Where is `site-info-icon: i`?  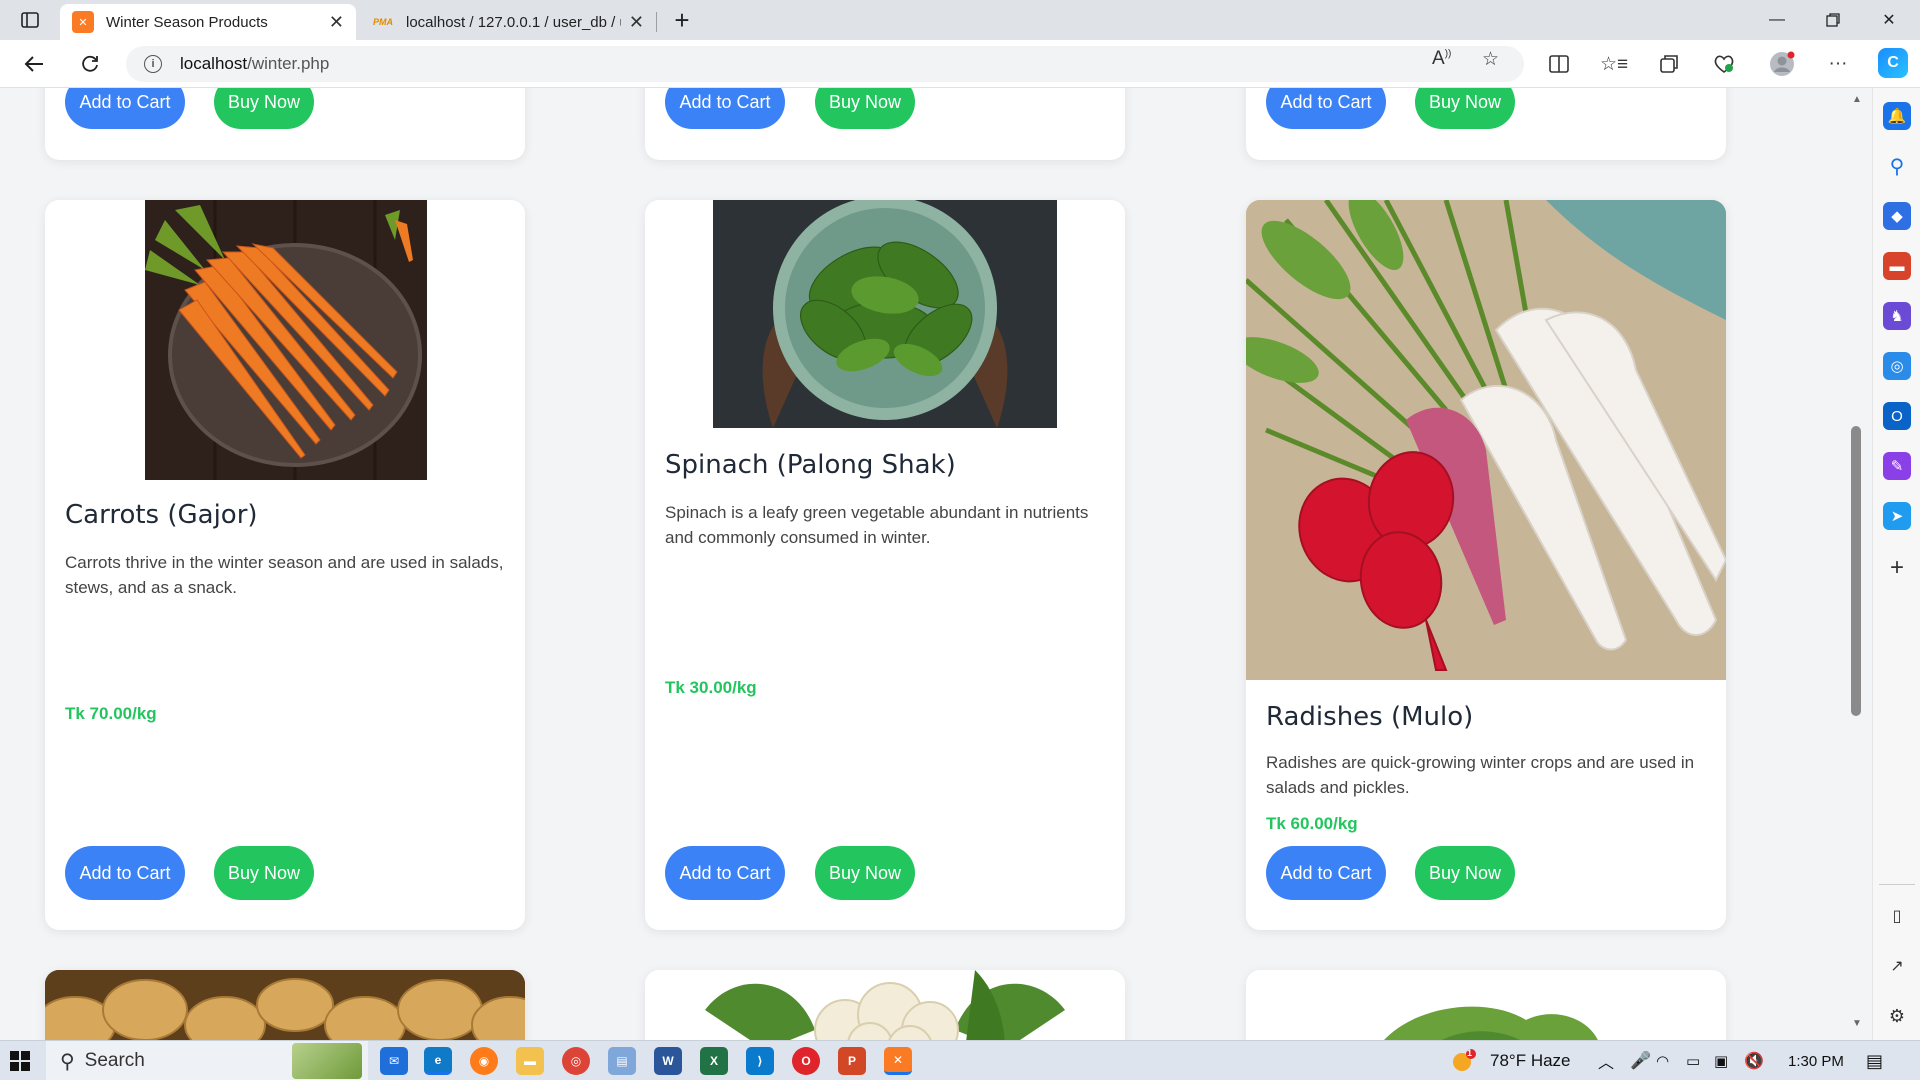
site-info-icon: i is located at coordinates (153, 64).